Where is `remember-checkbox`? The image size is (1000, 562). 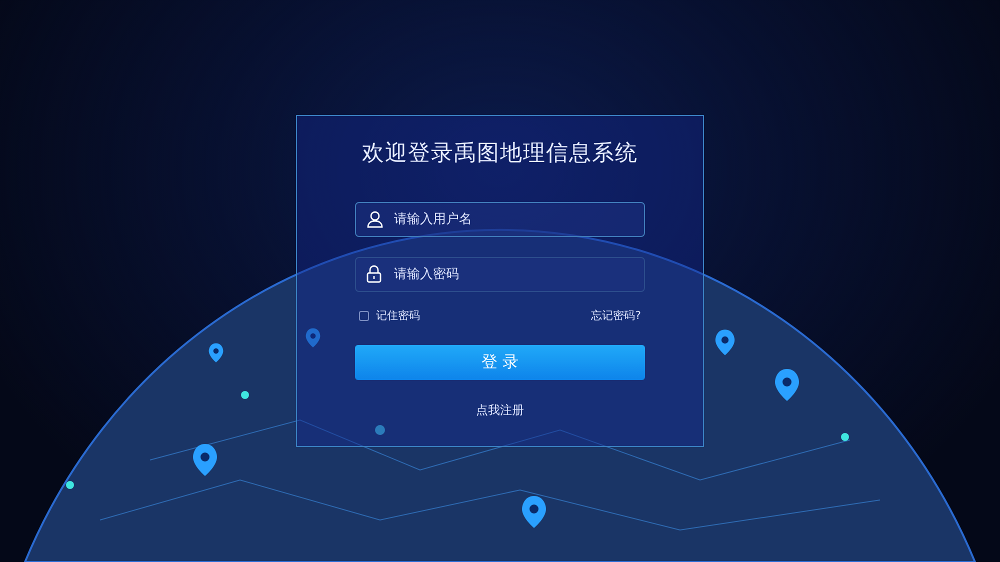 remember-checkbox is located at coordinates (364, 315).